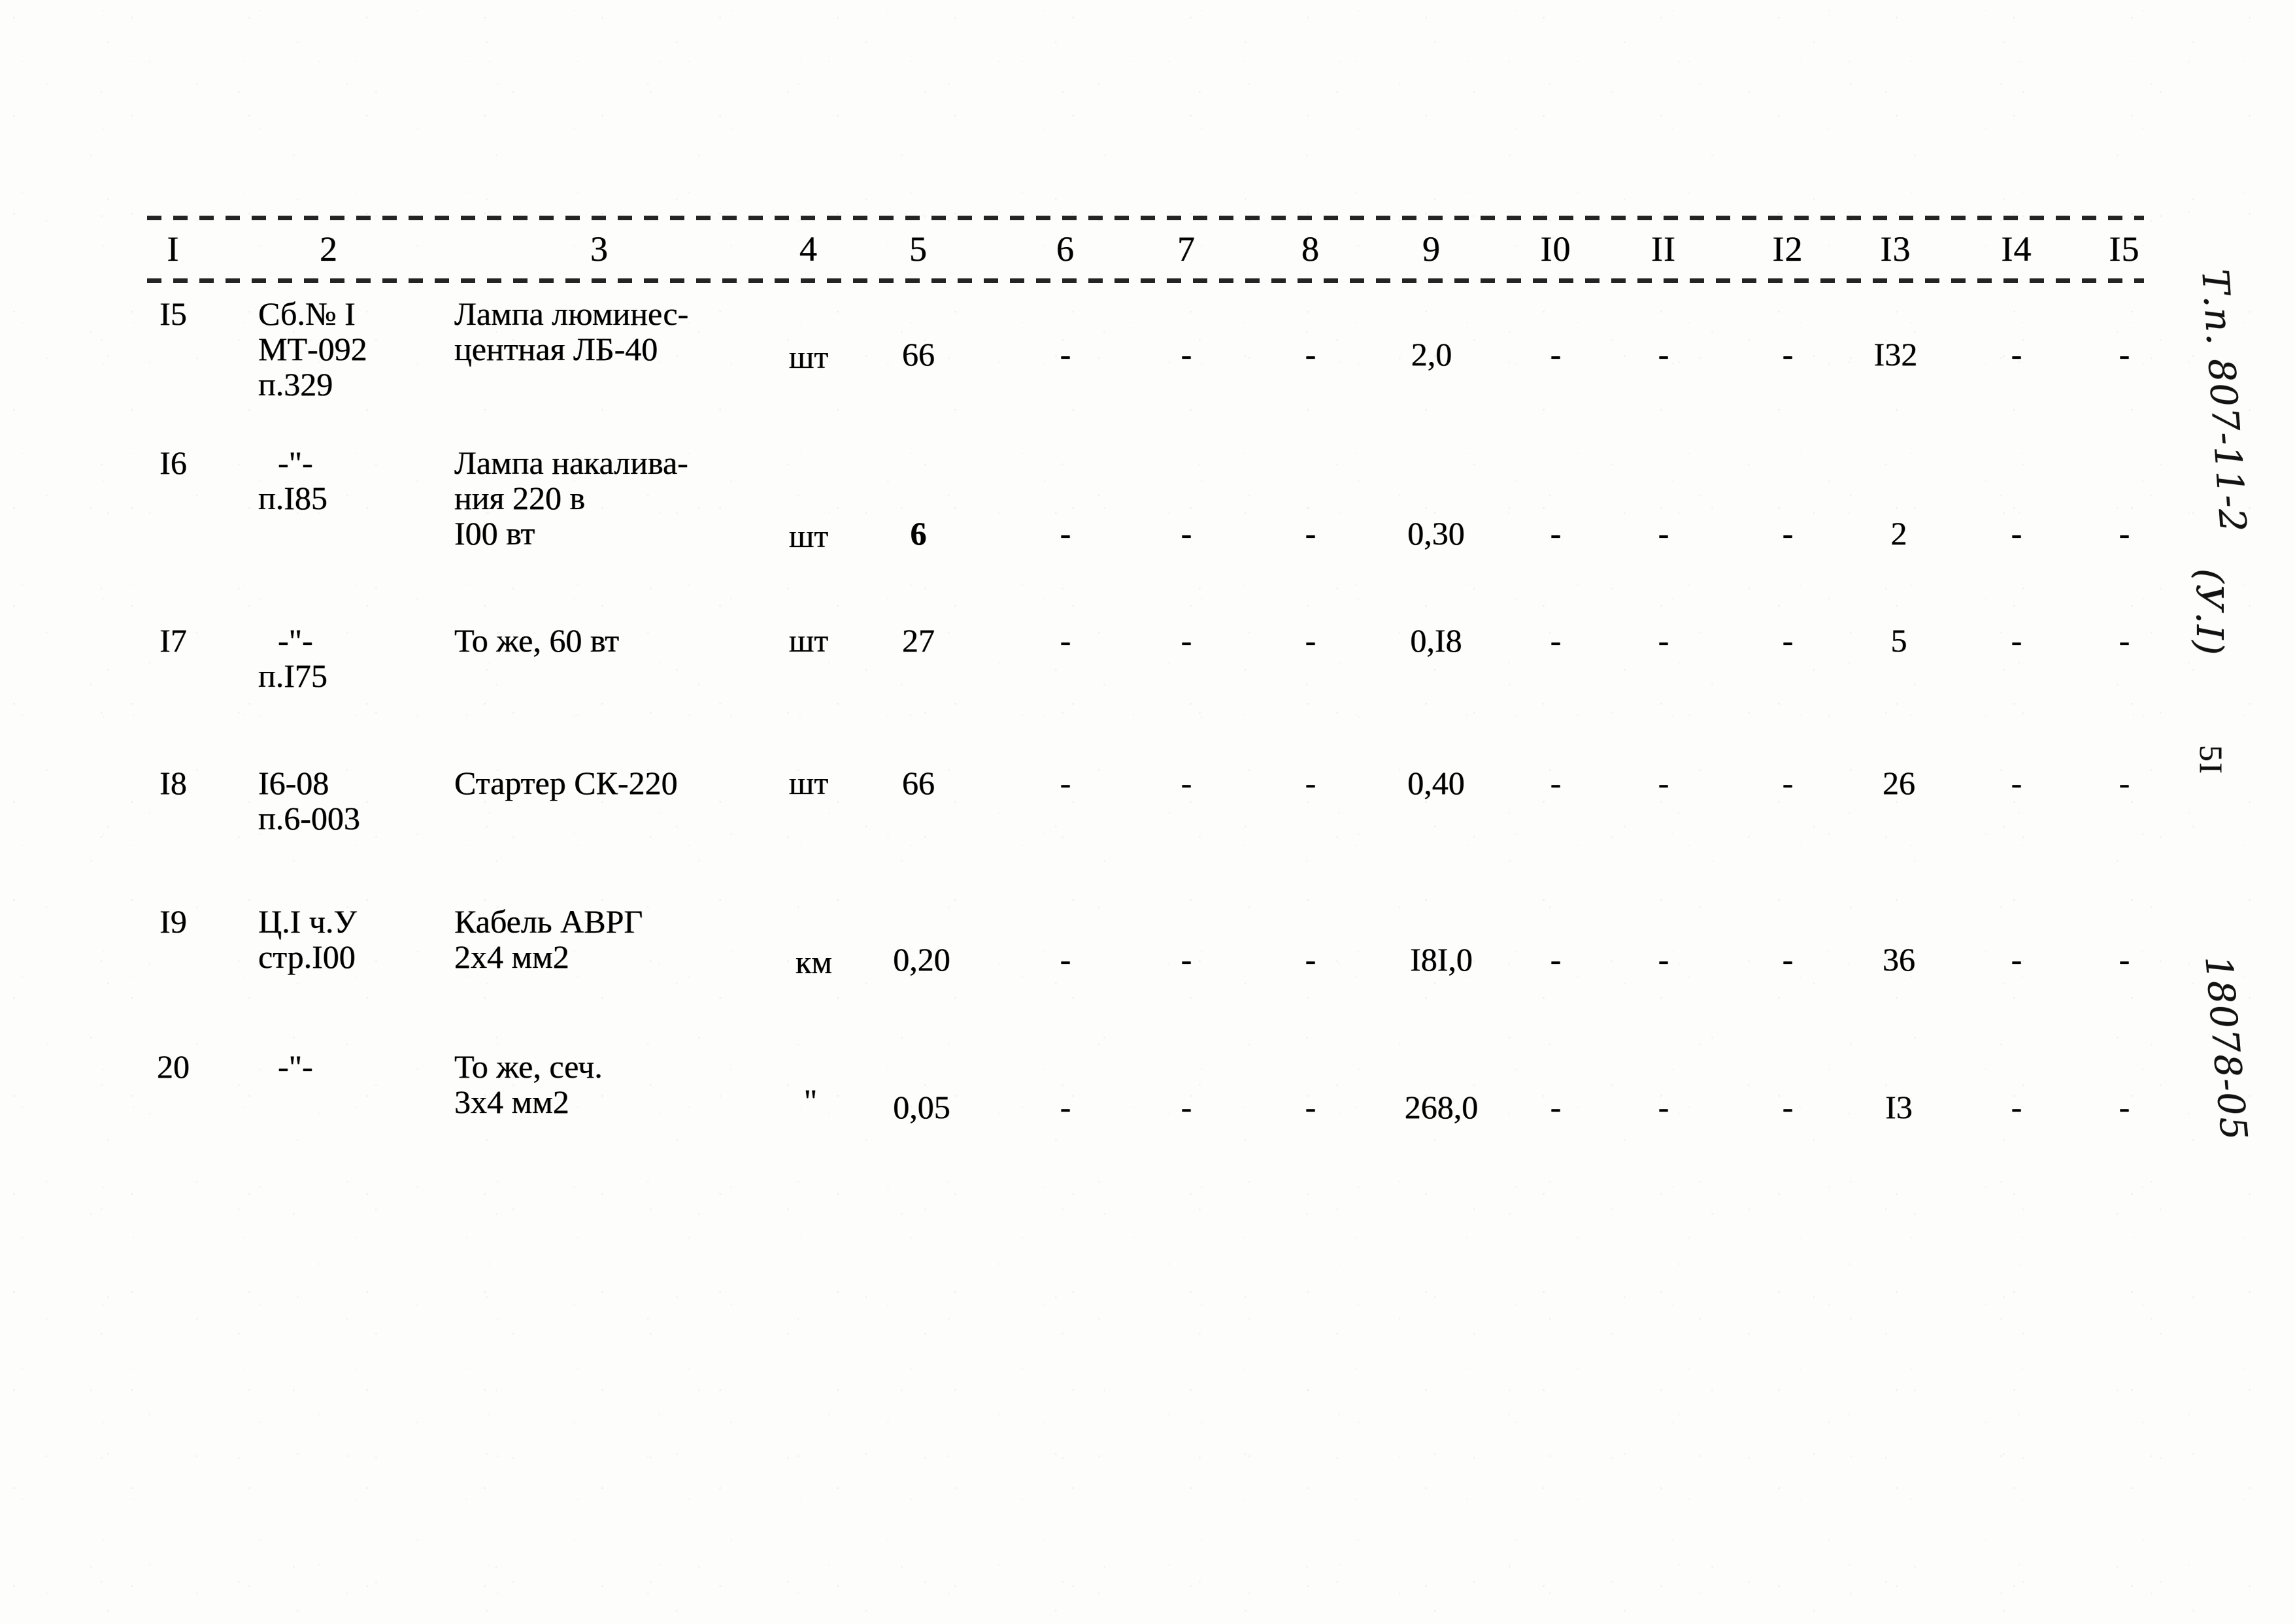 This screenshot has height=1624, width=2295. I want to click on row-col-9: 0,40, so click(1436, 783).